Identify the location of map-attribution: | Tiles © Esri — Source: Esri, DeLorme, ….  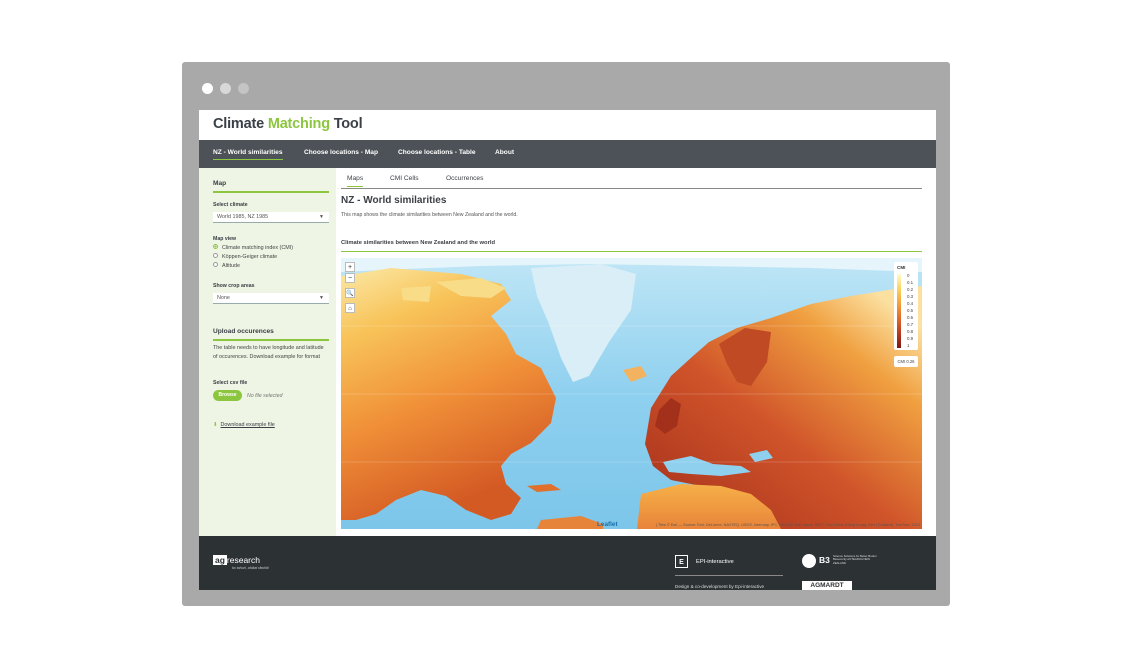
(787, 525).